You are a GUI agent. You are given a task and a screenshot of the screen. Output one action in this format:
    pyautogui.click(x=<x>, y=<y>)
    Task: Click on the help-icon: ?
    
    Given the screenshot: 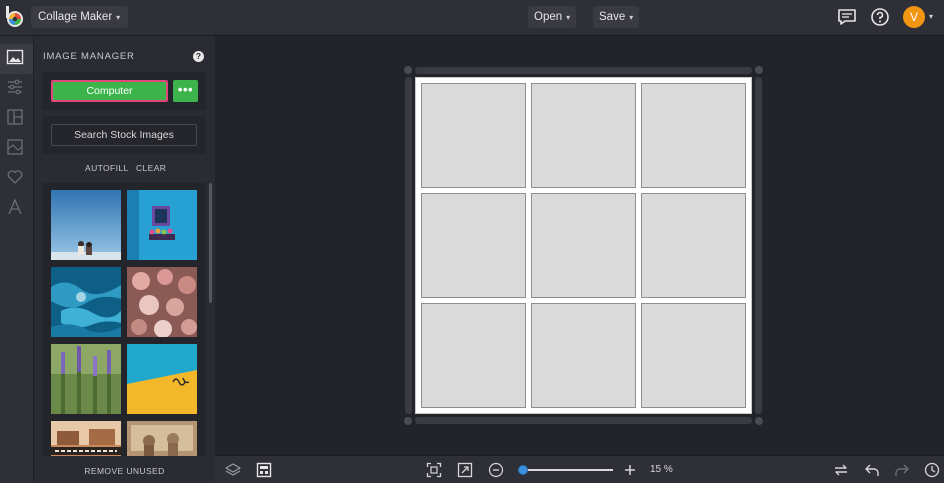 What is the action you would take?
    pyautogui.click(x=198, y=56)
    